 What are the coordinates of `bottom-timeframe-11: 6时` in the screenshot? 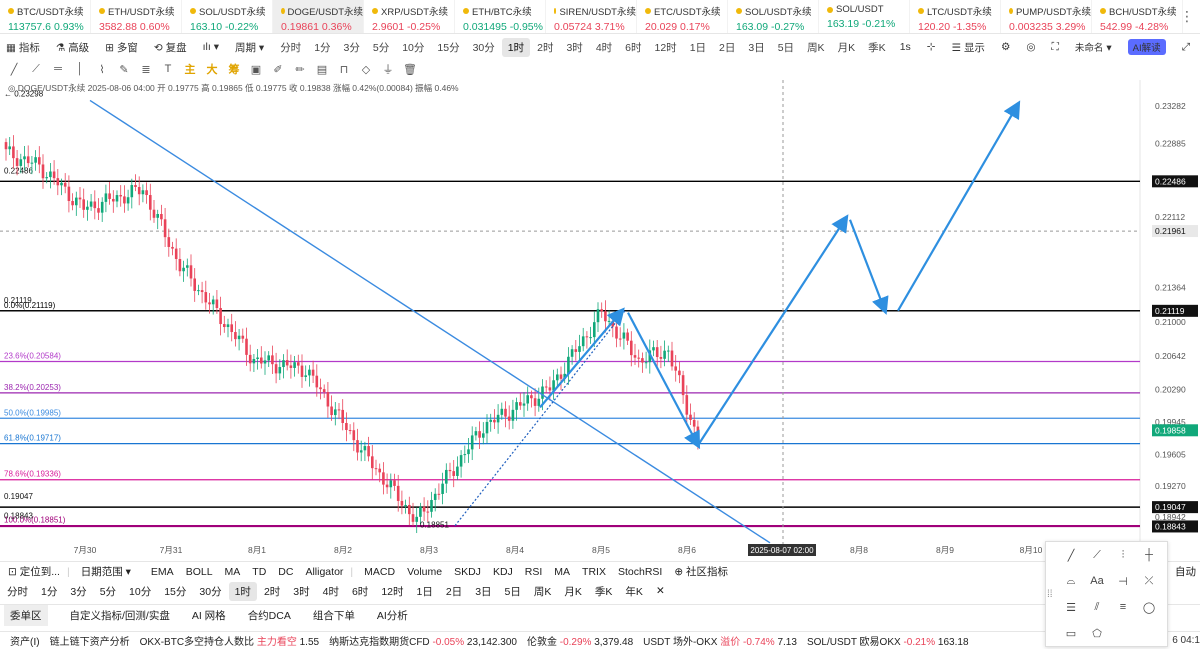 It's located at (360, 591).